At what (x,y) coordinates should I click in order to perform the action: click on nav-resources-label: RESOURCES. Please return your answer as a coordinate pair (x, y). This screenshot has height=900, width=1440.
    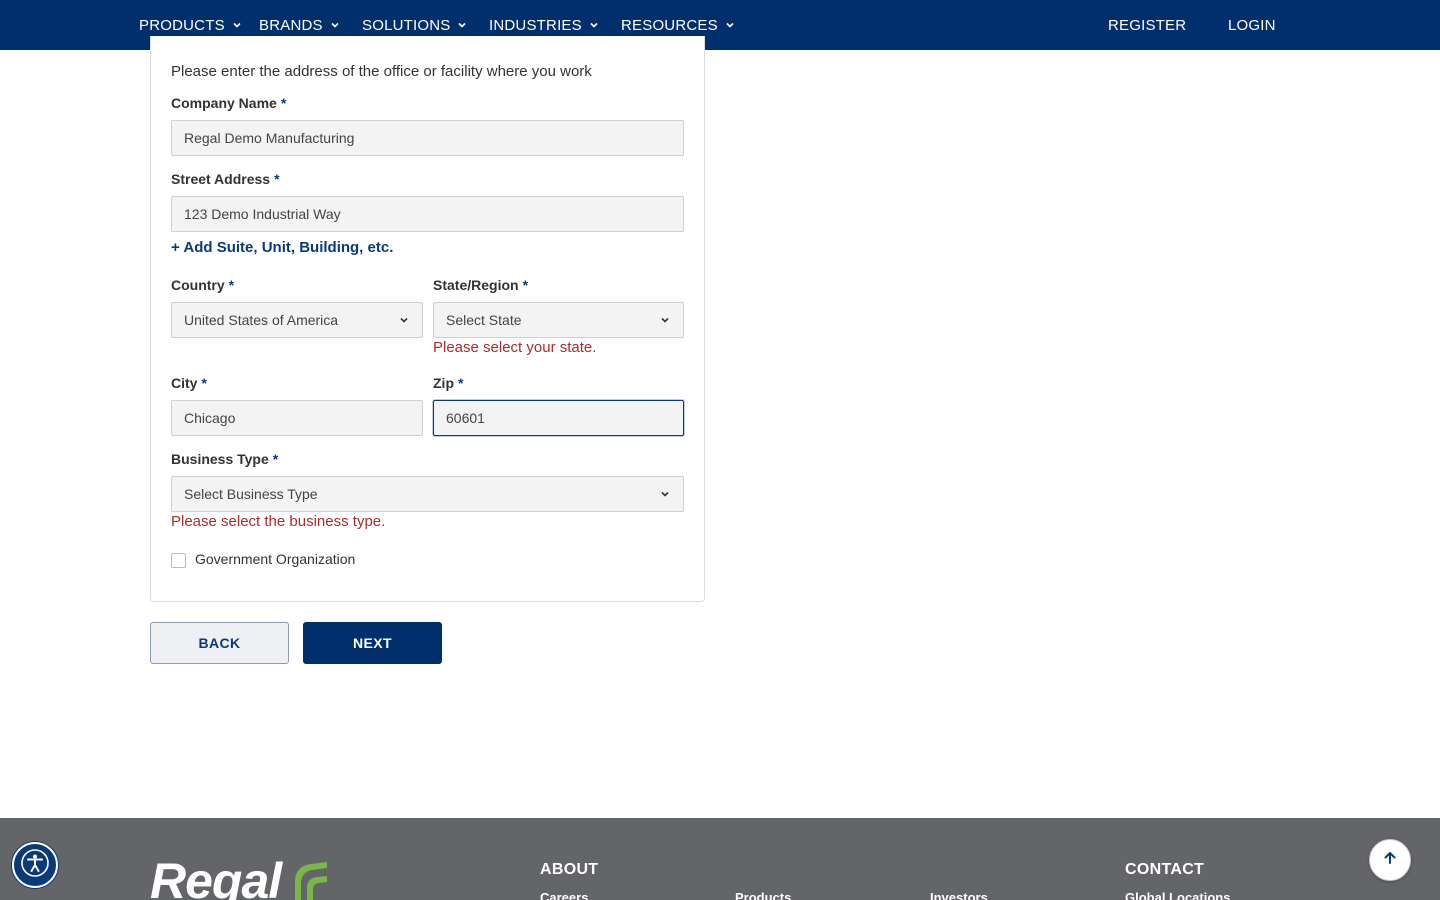
    Looking at the image, I should click on (669, 25).